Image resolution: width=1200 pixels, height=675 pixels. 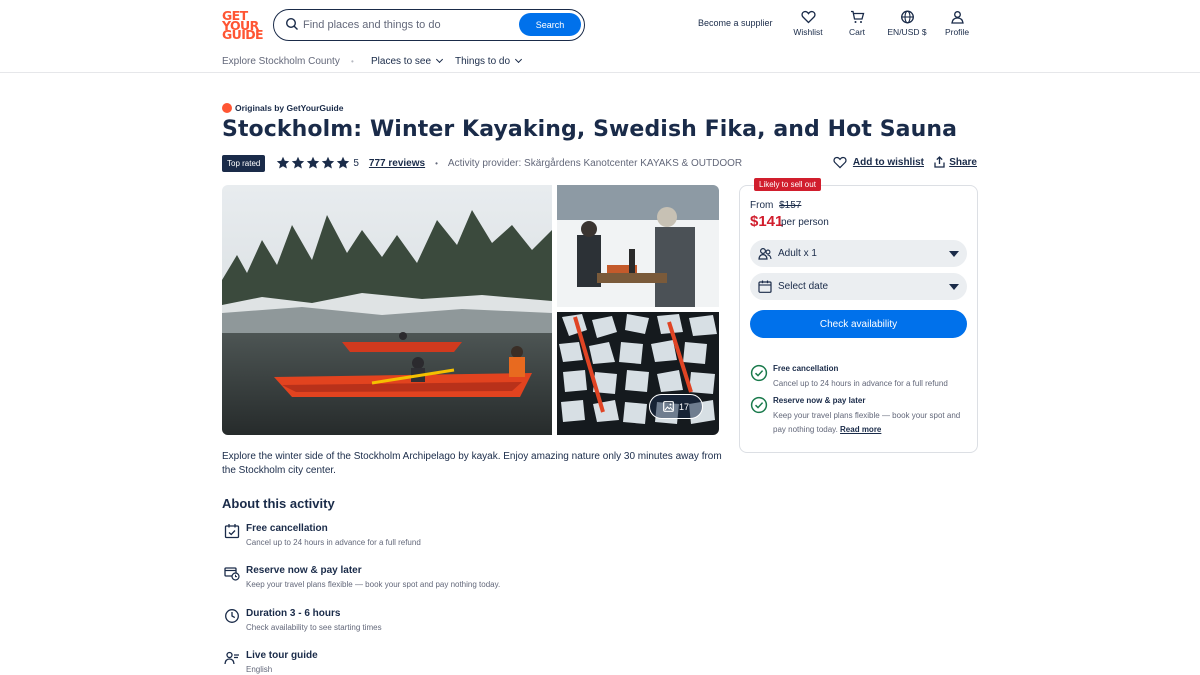 What do you see at coordinates (304, 570) in the screenshot?
I see `feature-title: Reserve now & pay later` at bounding box center [304, 570].